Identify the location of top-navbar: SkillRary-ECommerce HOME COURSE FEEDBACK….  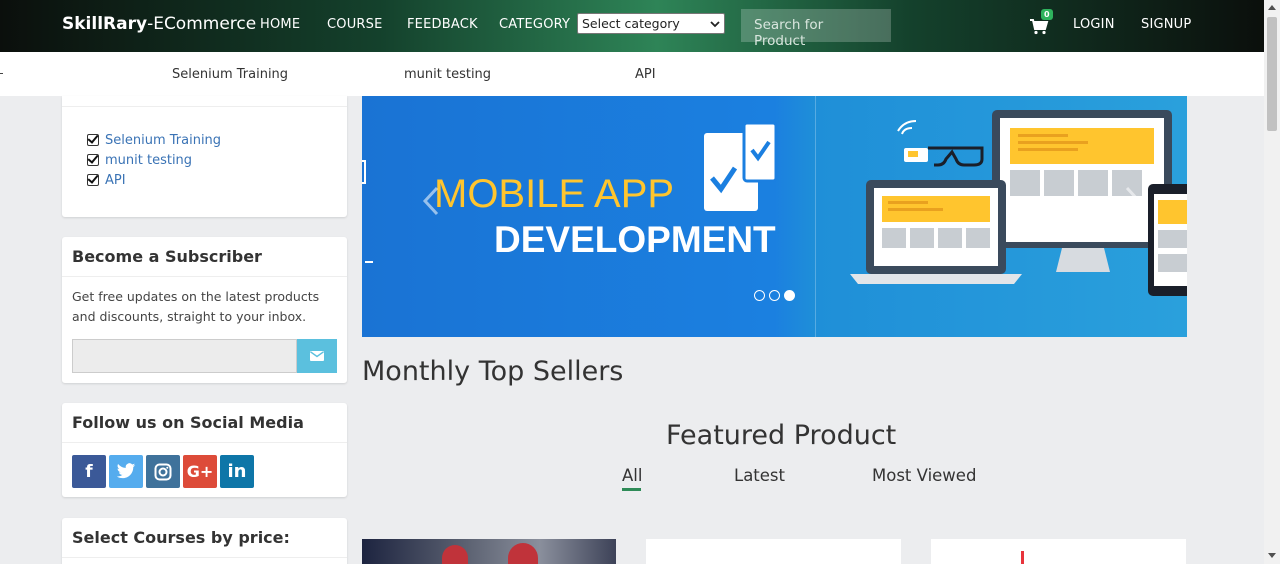
(632, 26).